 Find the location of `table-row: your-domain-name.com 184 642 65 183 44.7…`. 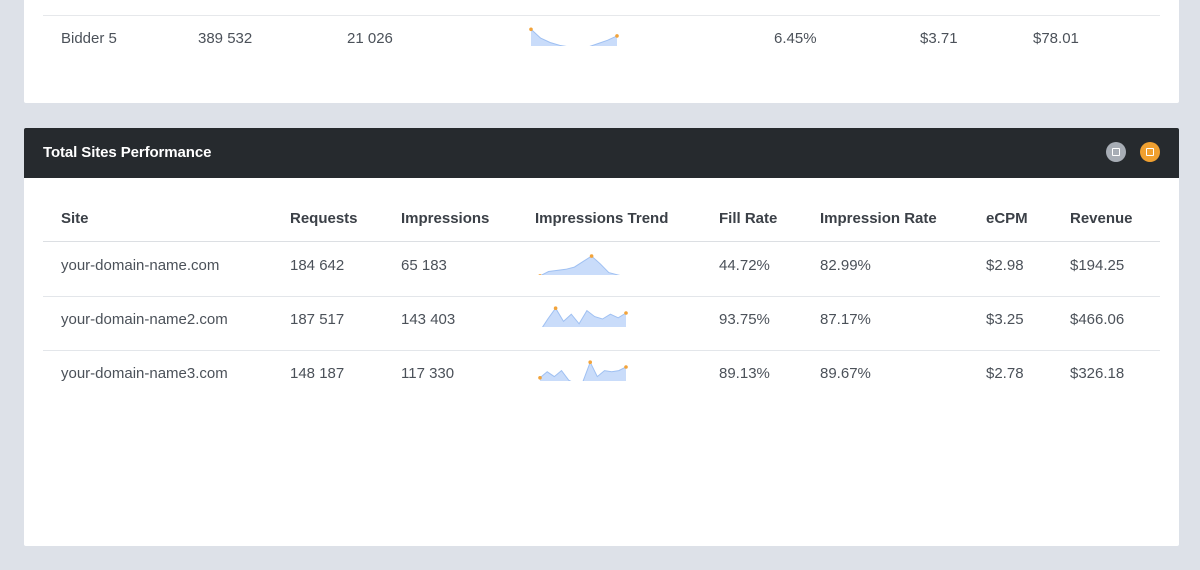

table-row: your-domain-name.com 184 642 65 183 44.7… is located at coordinates (601, 282).